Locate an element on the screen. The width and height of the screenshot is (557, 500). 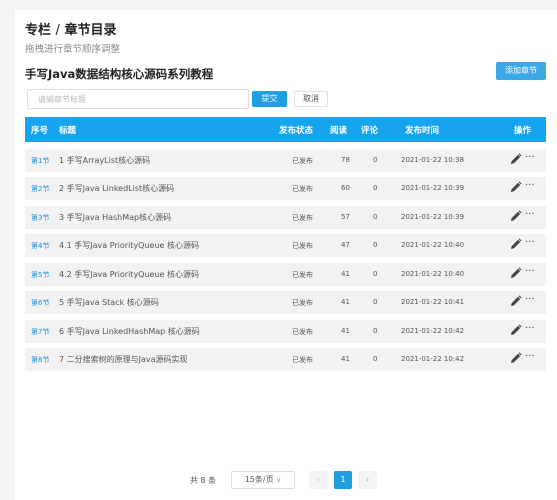
publish-time: 2021-01-22 10:38 is located at coordinates (433, 160).